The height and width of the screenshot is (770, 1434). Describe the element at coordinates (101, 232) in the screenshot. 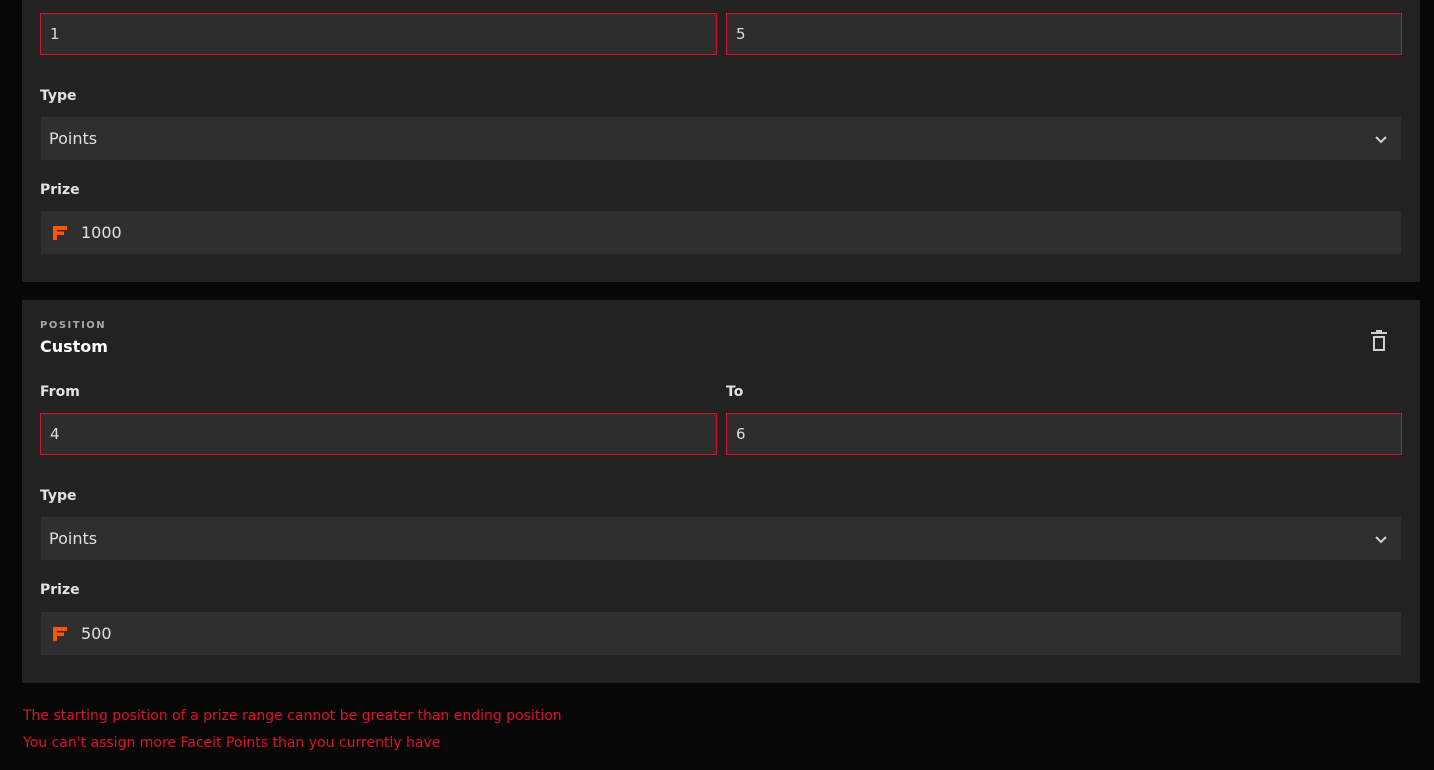

I see `prize-input-value: 1000` at that location.